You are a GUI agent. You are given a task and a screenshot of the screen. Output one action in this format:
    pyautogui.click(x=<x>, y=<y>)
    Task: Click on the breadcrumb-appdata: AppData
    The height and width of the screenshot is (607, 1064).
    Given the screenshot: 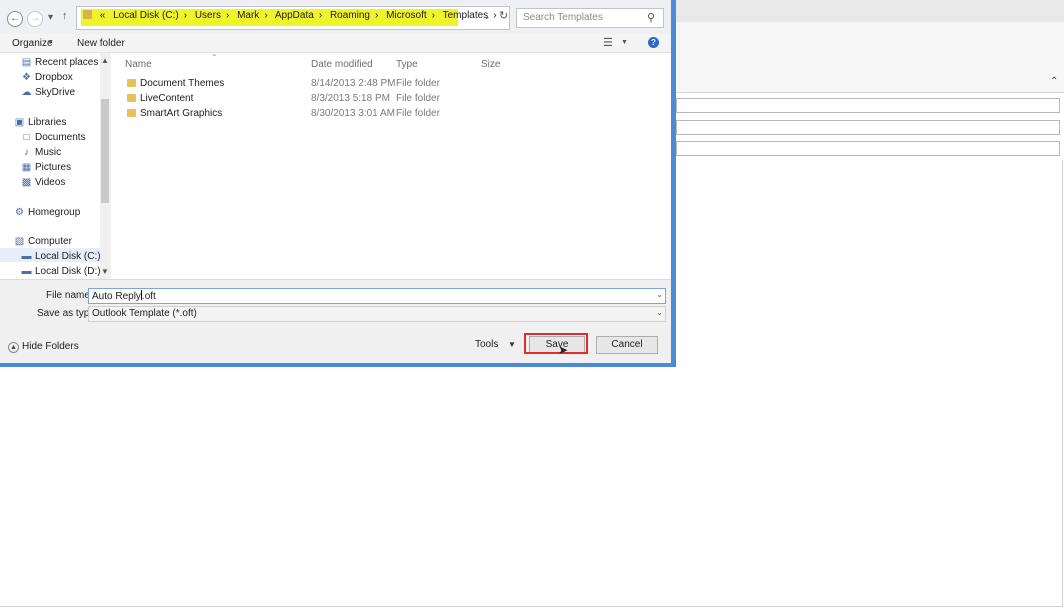 What is the action you would take?
    pyautogui.click(x=294, y=15)
    